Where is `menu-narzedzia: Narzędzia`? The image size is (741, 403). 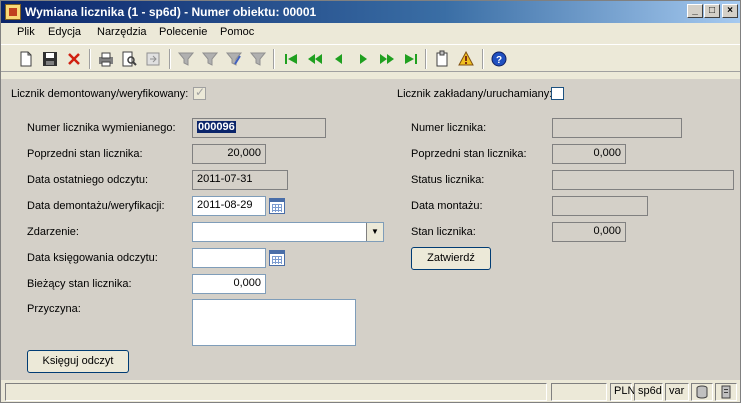
menu-narzedzia: Narzędzia is located at coordinates (122, 32).